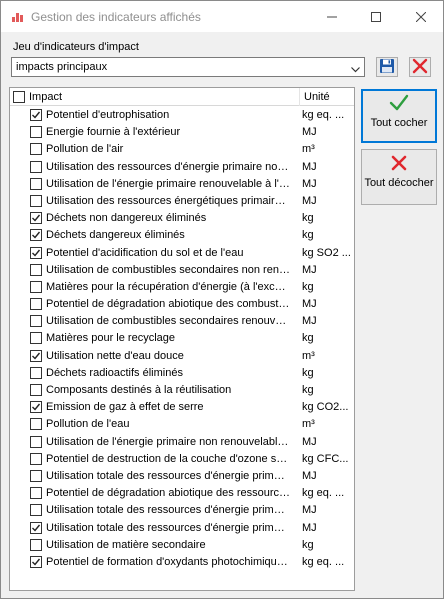 Image resolution: width=444 pixels, height=599 pixels. What do you see at coordinates (126, 218) in the screenshot?
I see `row-impact: Déchets non dangereux éliminés` at bounding box center [126, 218].